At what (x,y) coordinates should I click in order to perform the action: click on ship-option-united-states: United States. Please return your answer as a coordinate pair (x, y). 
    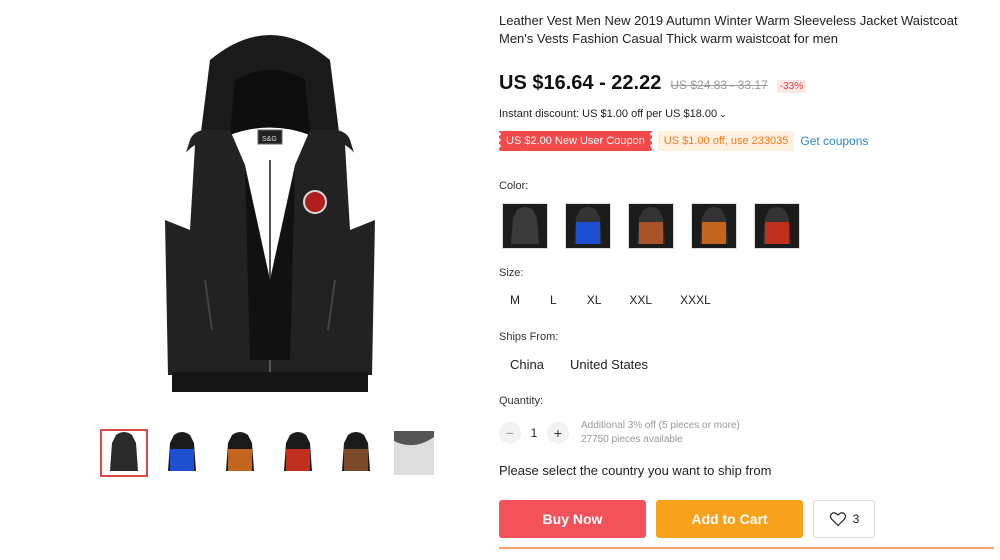
    Looking at the image, I should click on (609, 364).